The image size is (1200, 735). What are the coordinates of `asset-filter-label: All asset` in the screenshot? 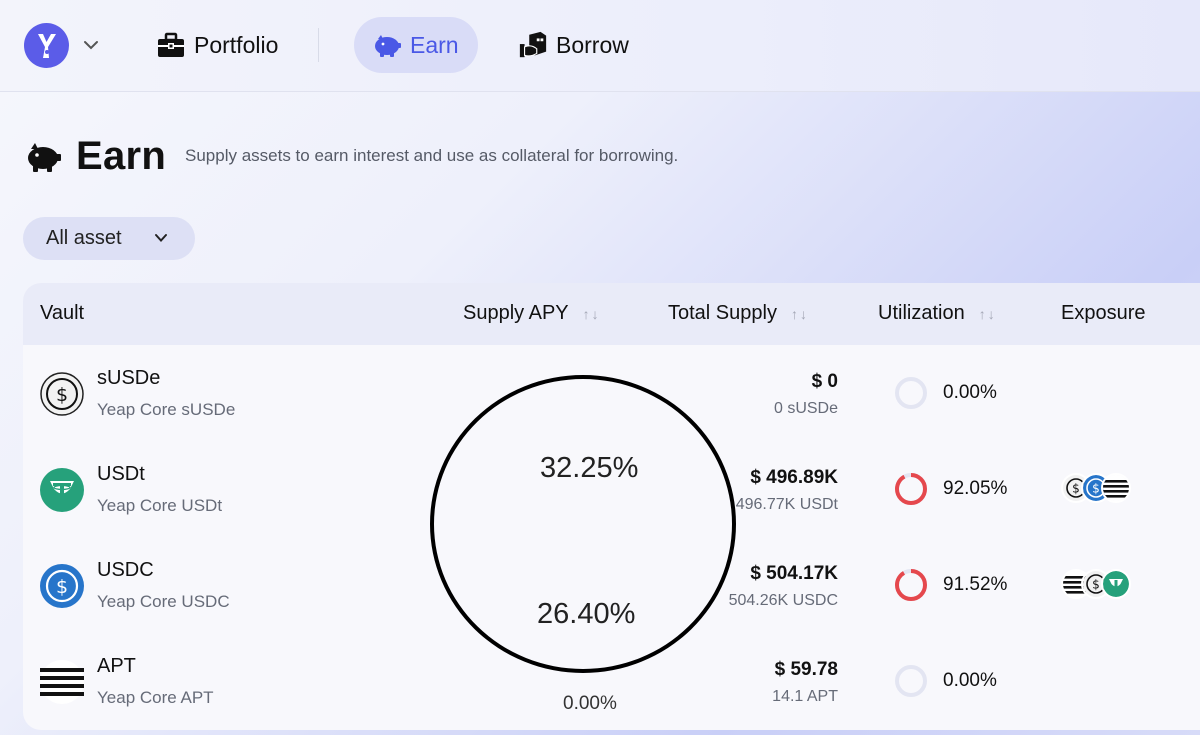 It's located at (84, 238).